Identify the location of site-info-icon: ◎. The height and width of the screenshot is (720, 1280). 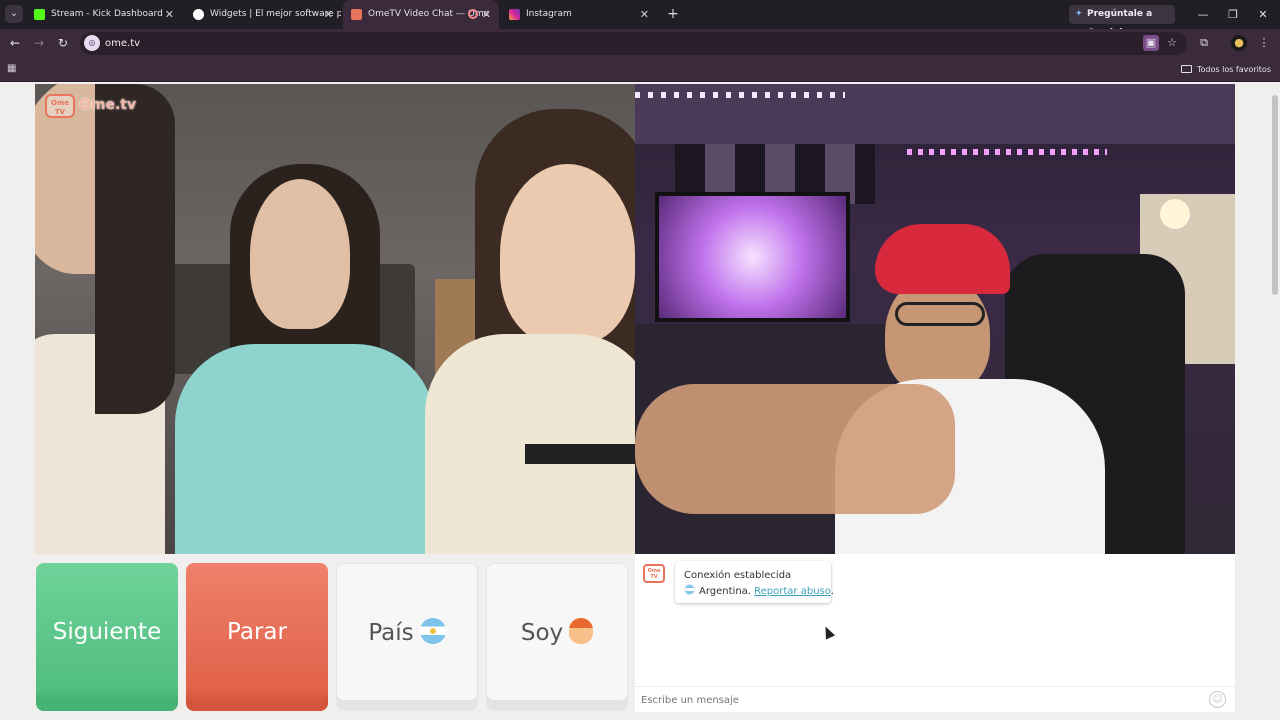
(92, 43).